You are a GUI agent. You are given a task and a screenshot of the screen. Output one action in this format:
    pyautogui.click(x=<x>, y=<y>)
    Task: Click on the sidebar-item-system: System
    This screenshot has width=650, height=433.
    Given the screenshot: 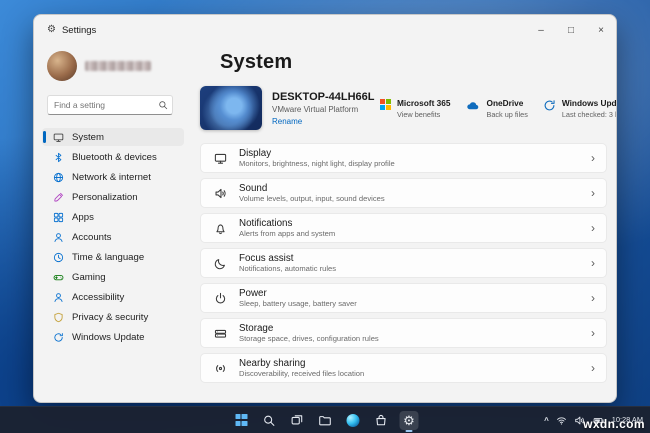 What is the action you would take?
    pyautogui.click(x=113, y=137)
    